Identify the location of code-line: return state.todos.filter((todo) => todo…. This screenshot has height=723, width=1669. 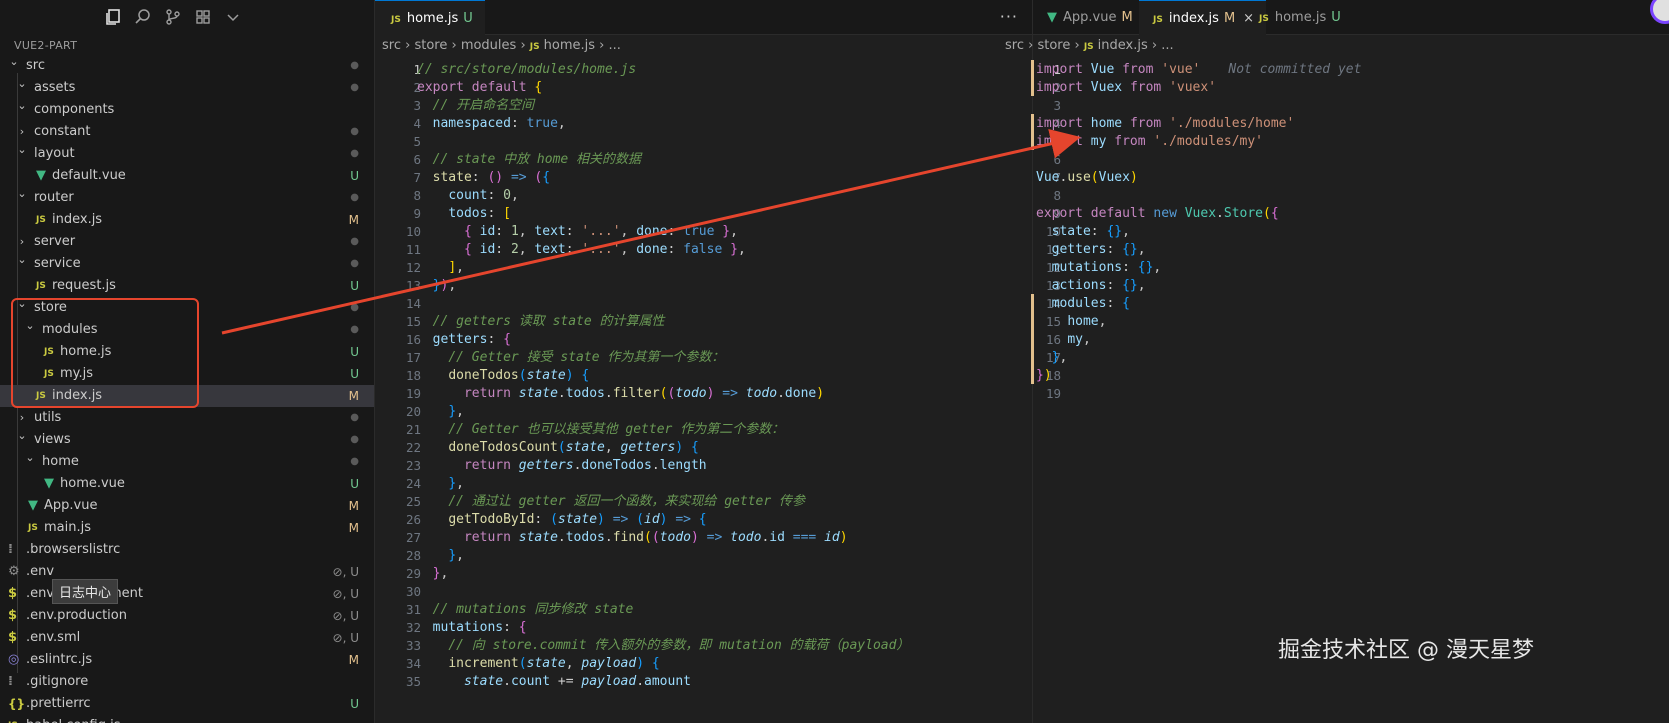
(620, 393).